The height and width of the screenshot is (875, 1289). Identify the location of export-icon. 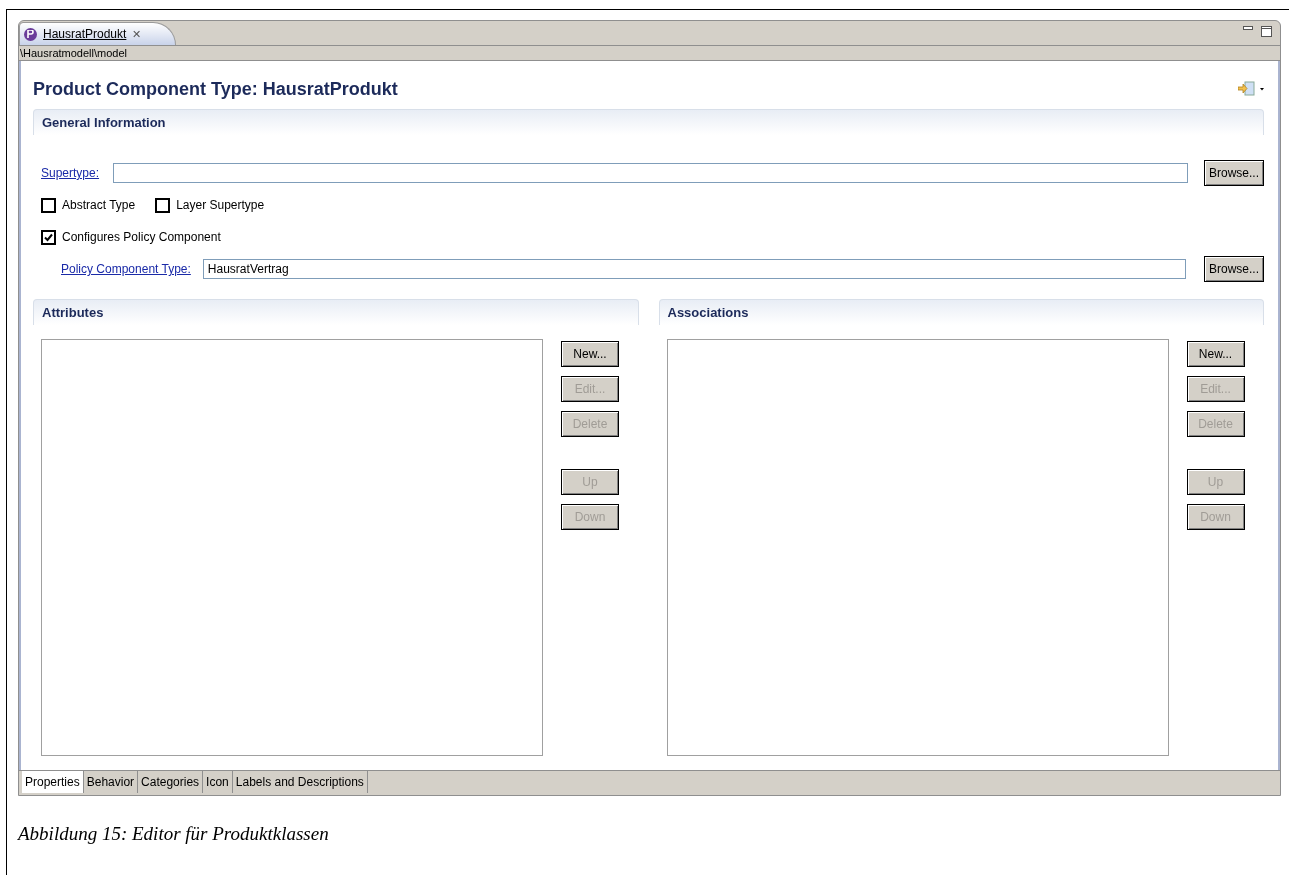
(1251, 89).